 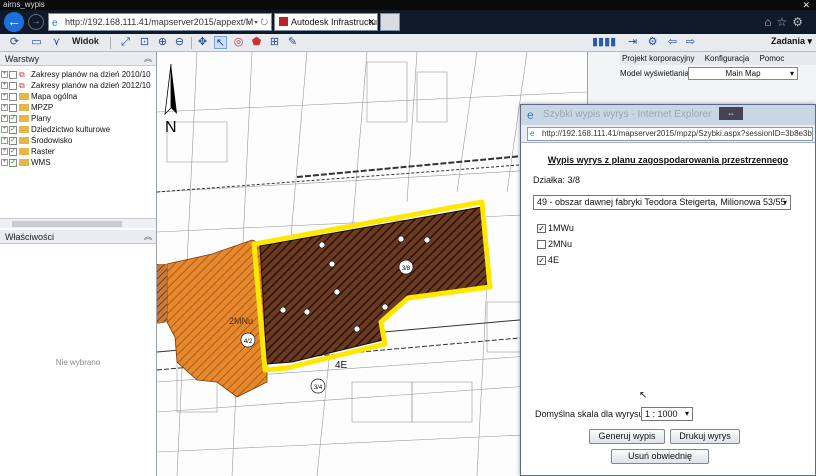 What do you see at coordinates (283, 21) in the screenshot?
I see `autodesk-icon` at bounding box center [283, 21].